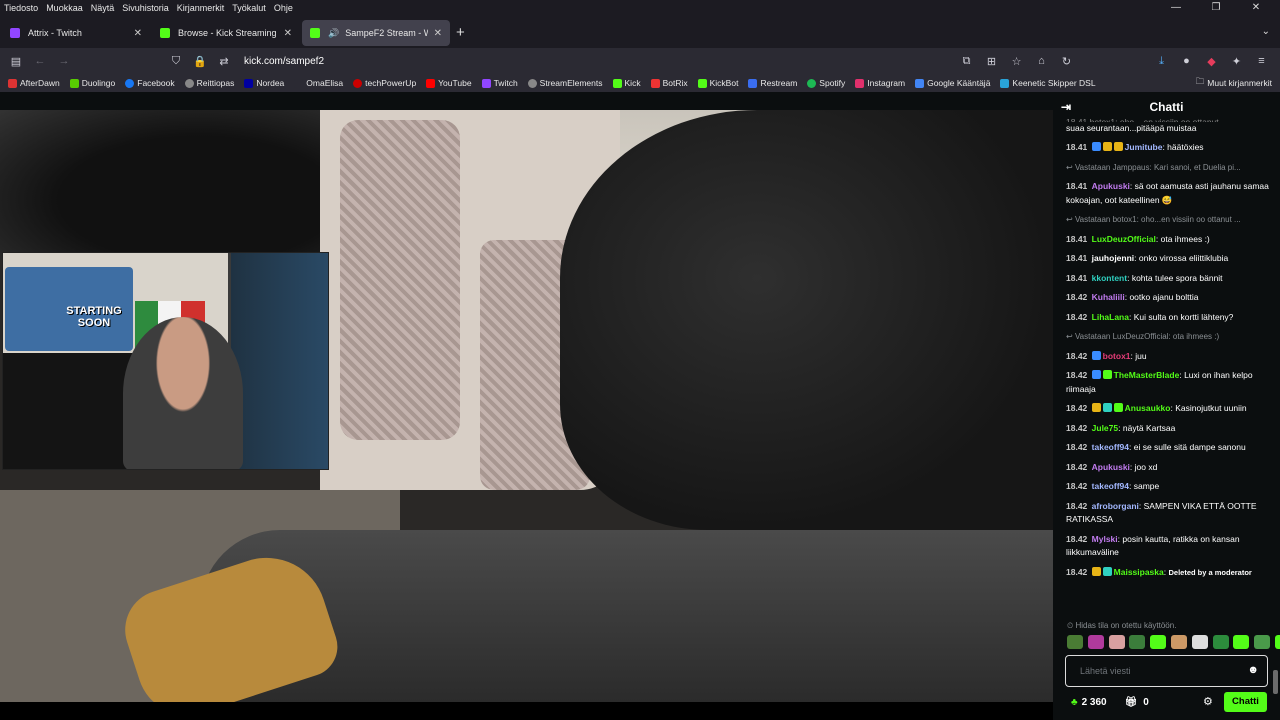  What do you see at coordinates (150, 83) in the screenshot?
I see `bookmark-facebook: Facebook` at bounding box center [150, 83].